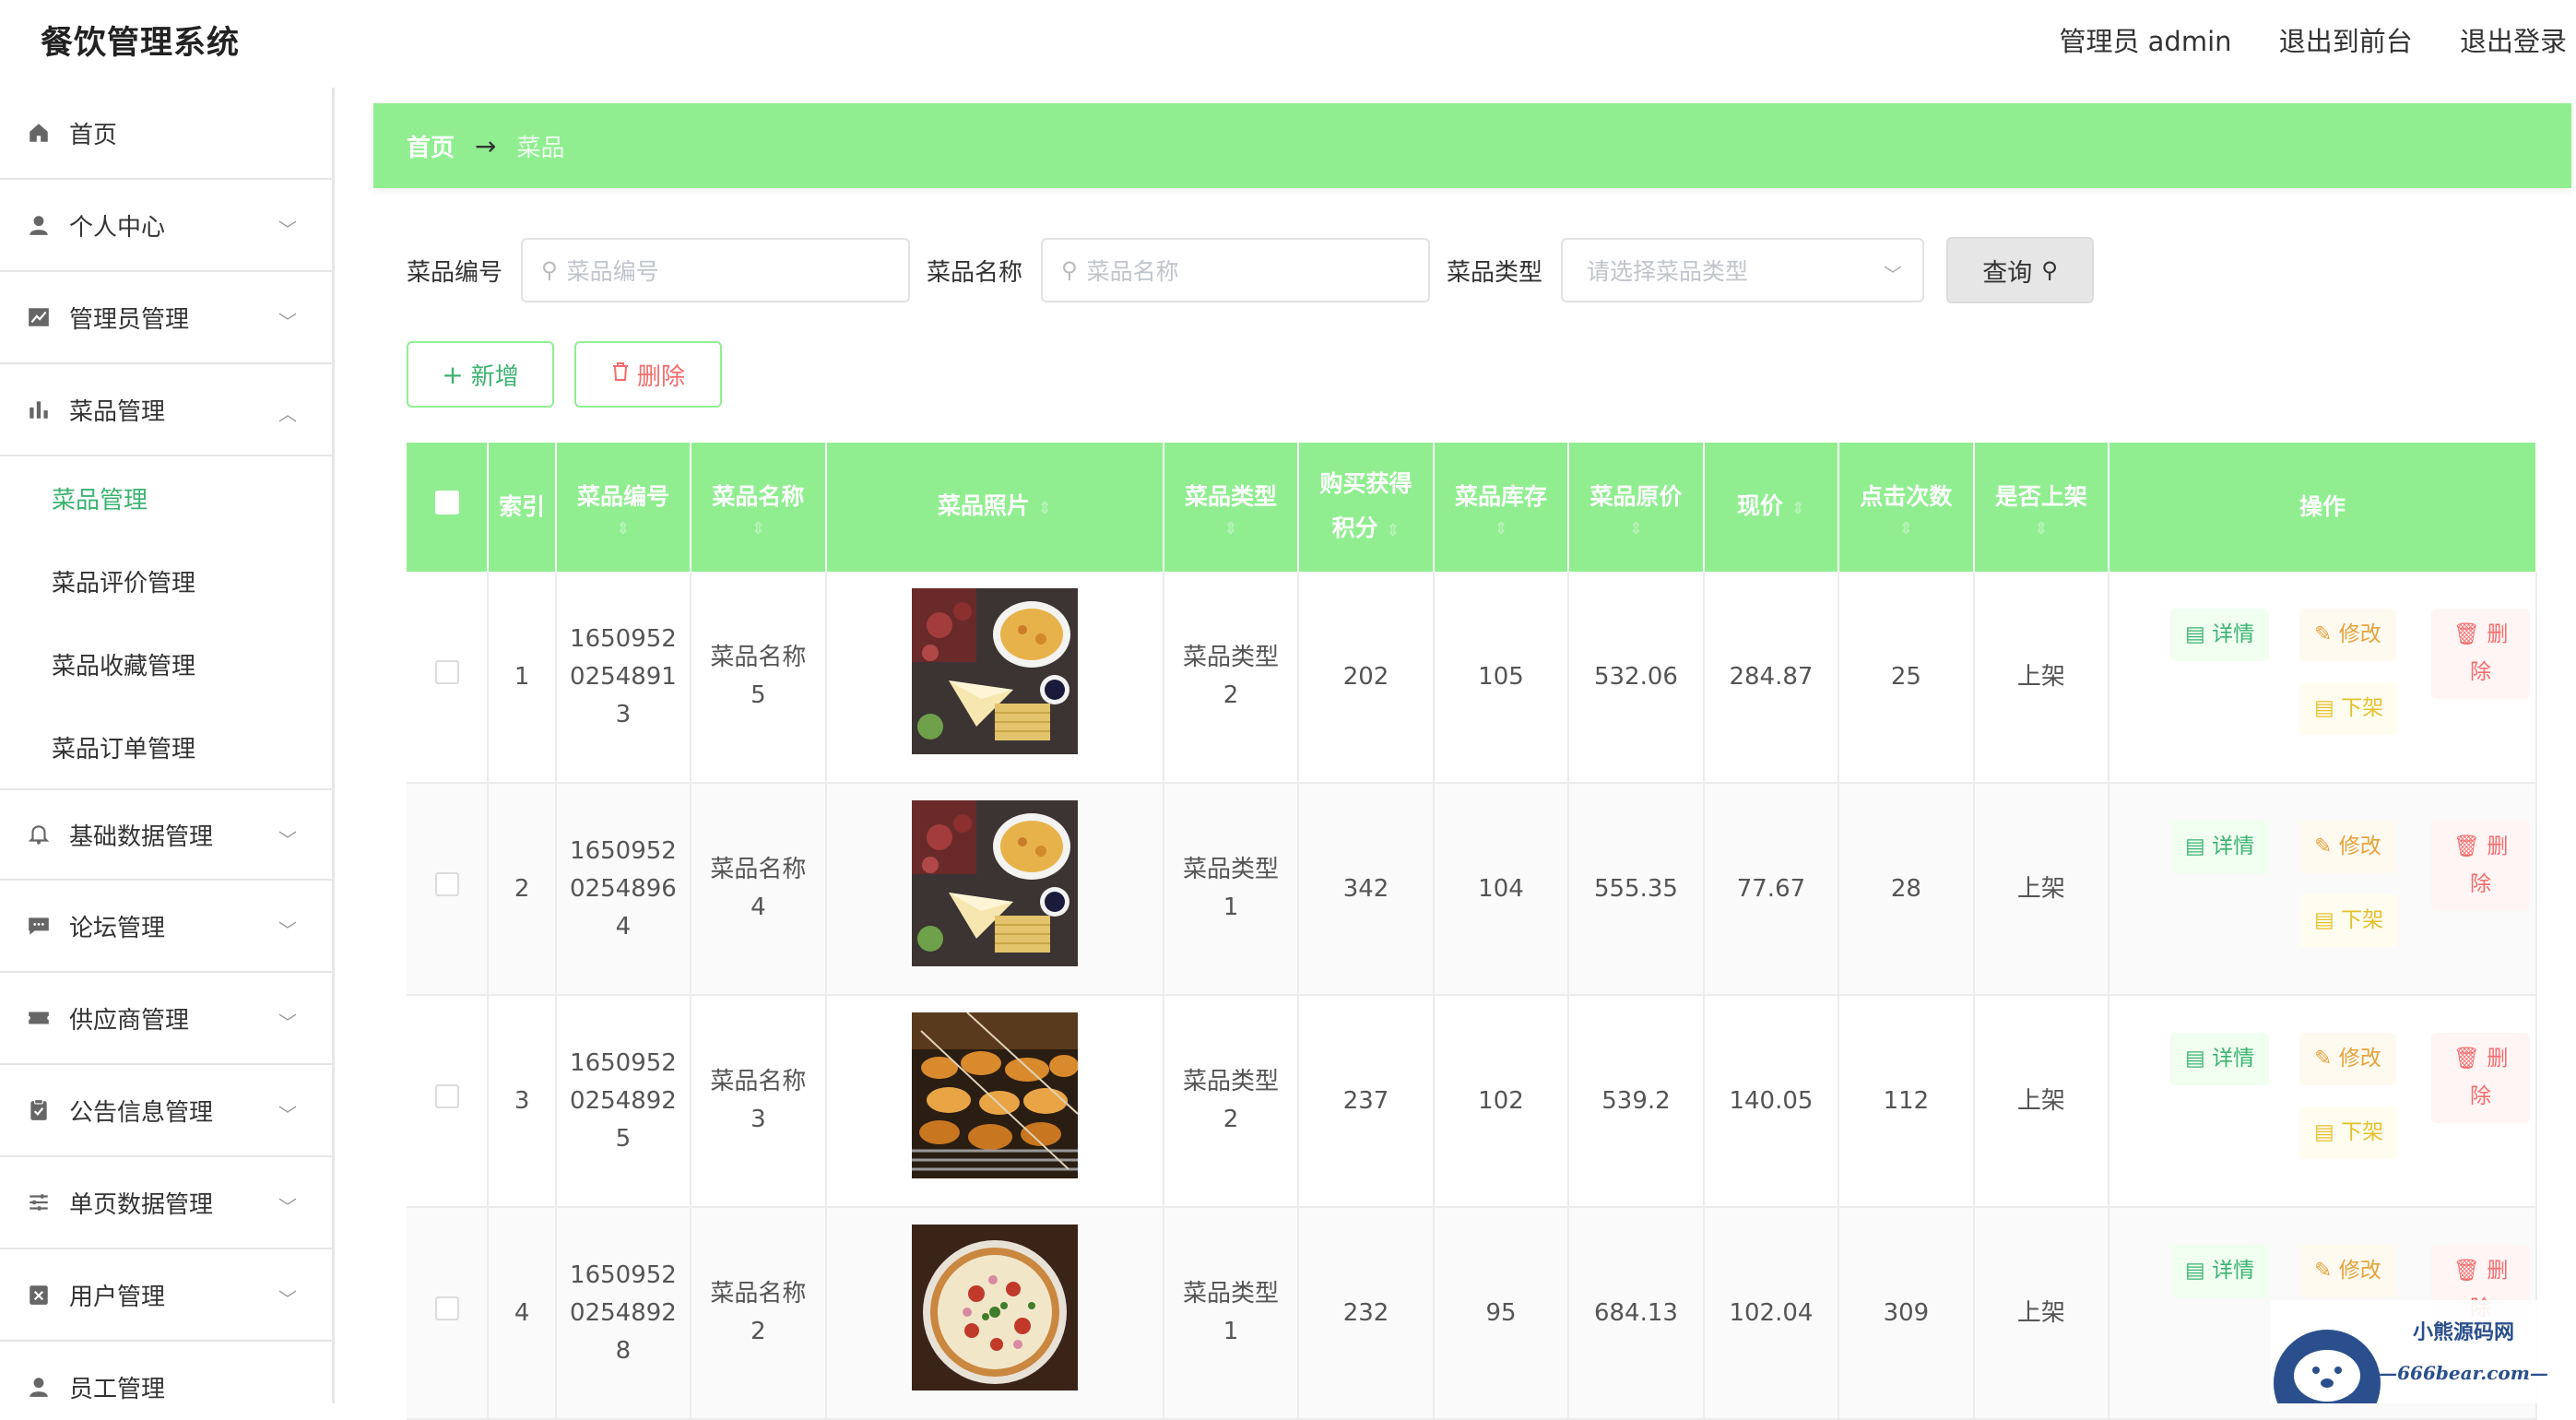 Image resolution: width=2576 pixels, height=1420 pixels. What do you see at coordinates (716, 270) in the screenshot?
I see `code-search-input: ⚲ 菜品编号` at bounding box center [716, 270].